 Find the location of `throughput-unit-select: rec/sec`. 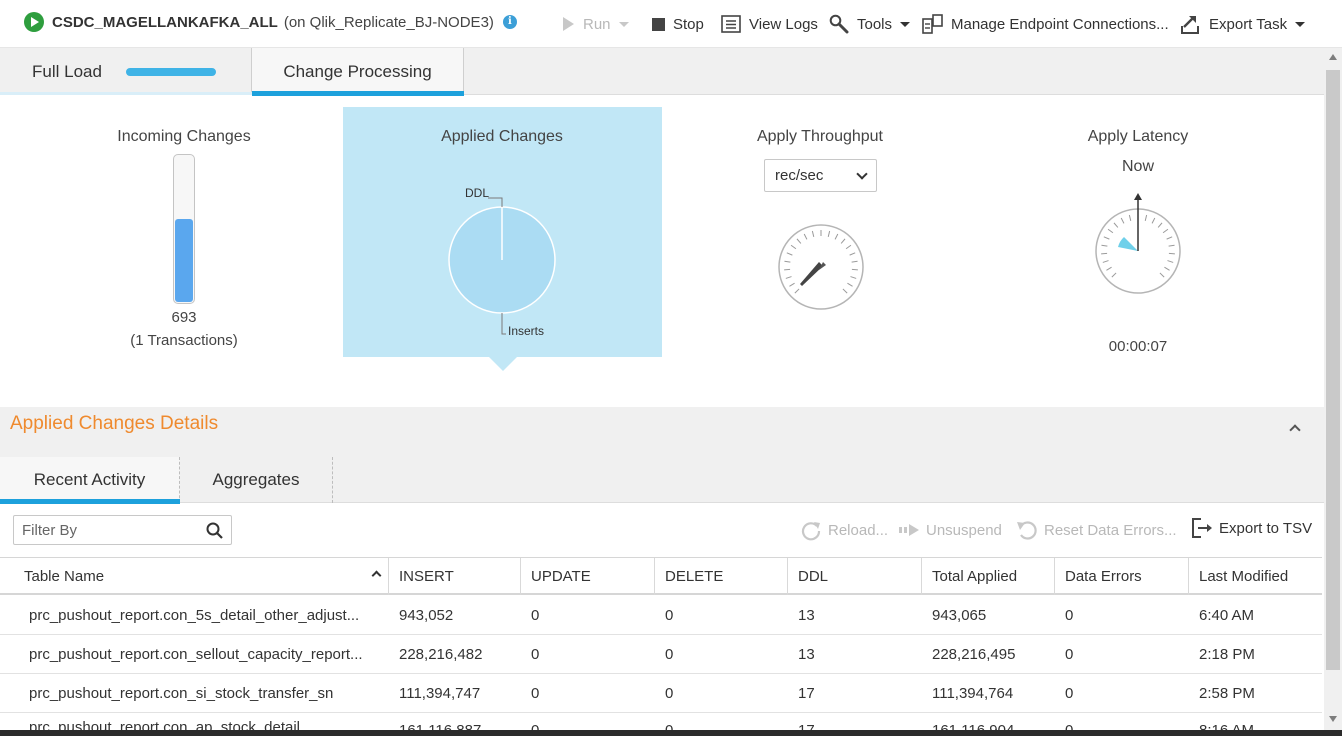

throughput-unit-select: rec/sec is located at coordinates (820, 175).